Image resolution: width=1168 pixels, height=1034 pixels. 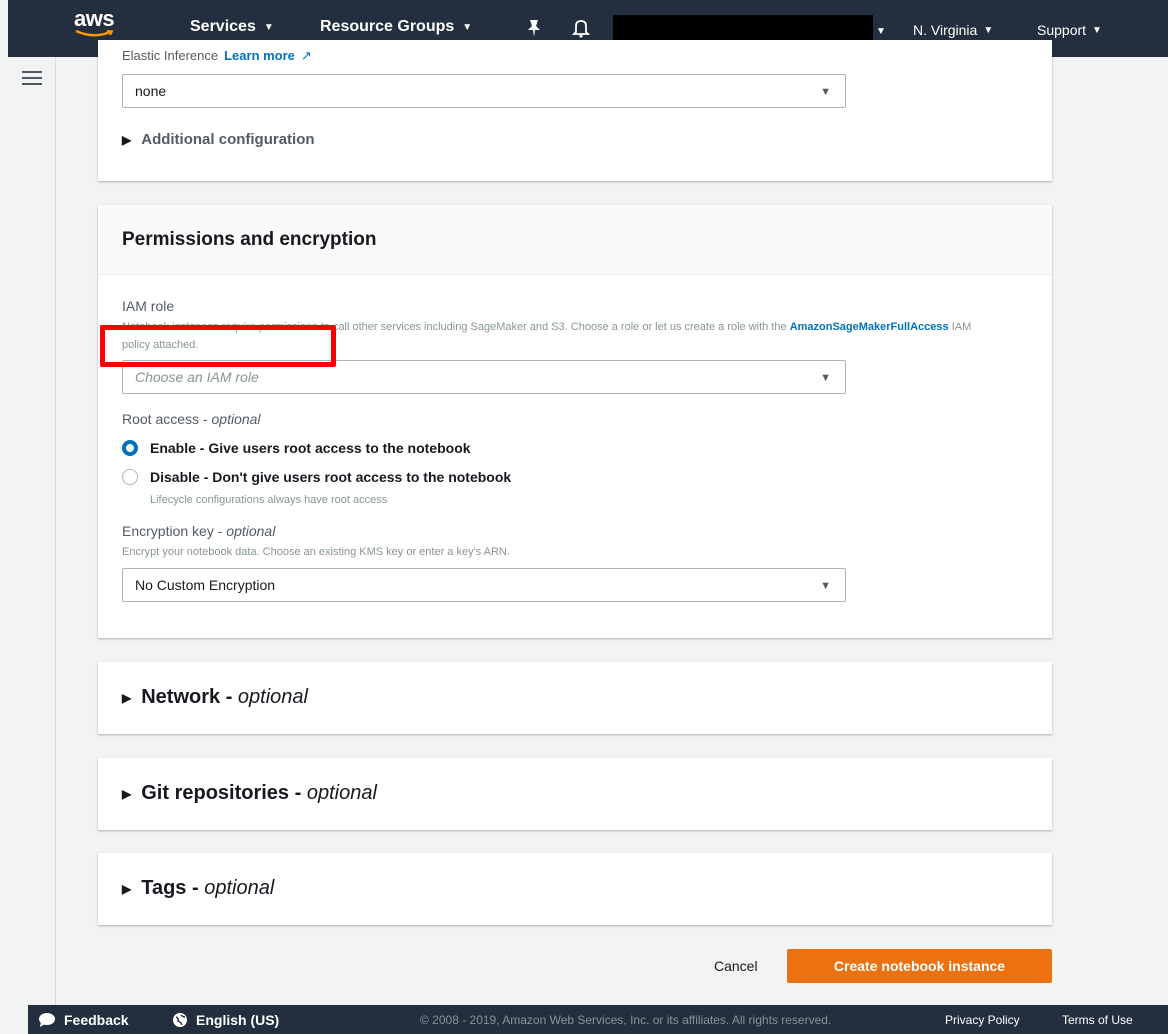 I want to click on services-menu: Services ▼, so click(x=232, y=27).